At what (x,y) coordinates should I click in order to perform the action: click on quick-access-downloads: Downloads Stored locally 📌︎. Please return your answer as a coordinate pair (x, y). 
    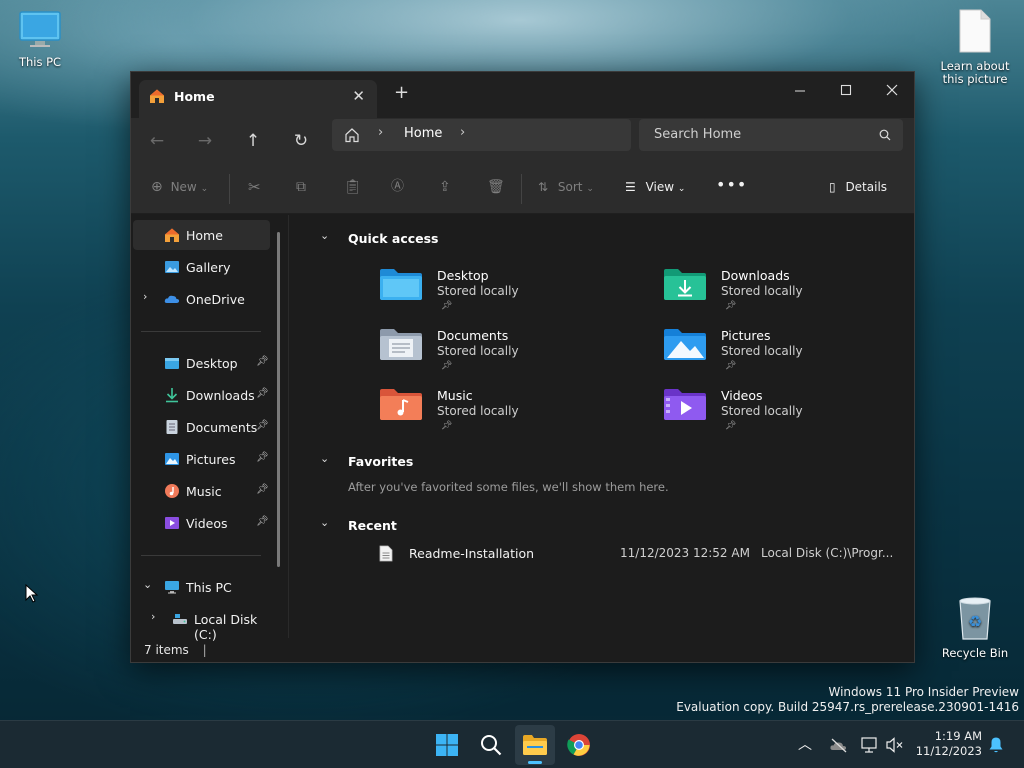
    Looking at the image, I should click on (788, 295).